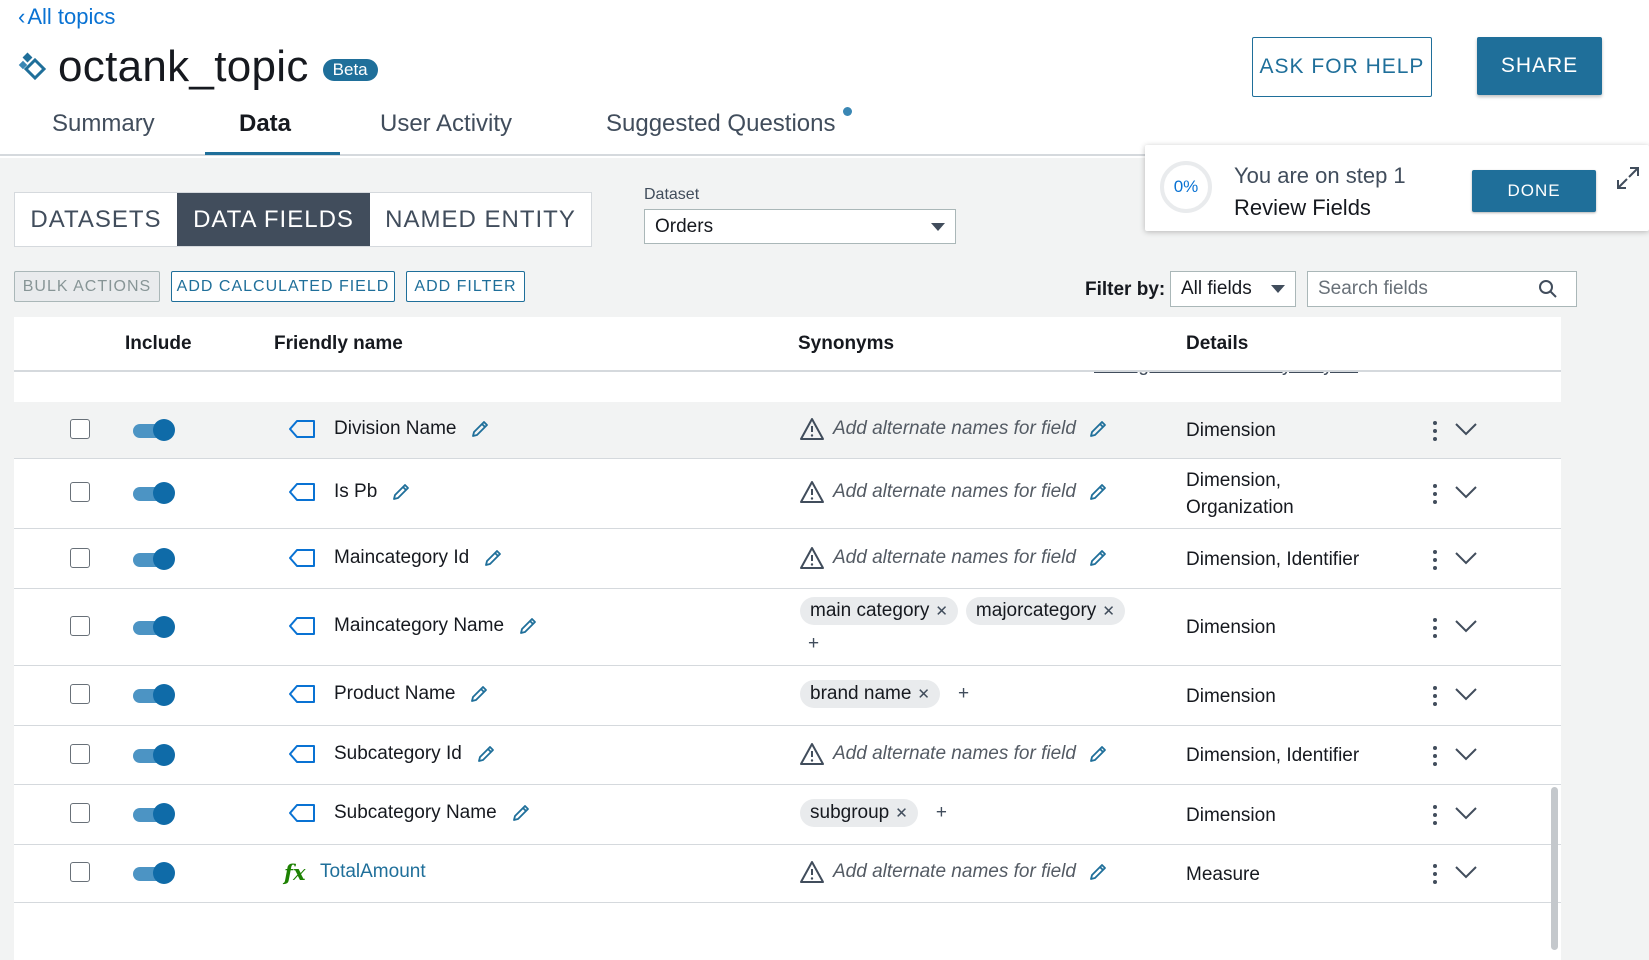 The height and width of the screenshot is (960, 1649). I want to click on dataset-select: Orders, so click(800, 226).